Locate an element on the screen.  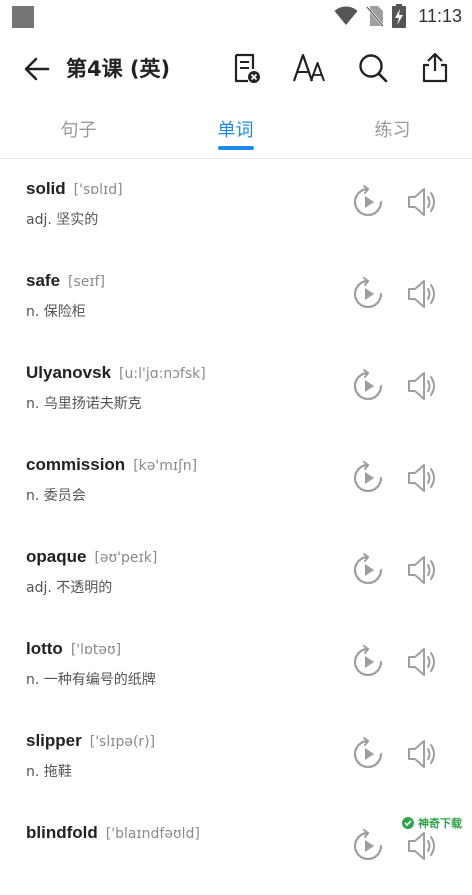
tab-bar: 句子 单词 练习 is located at coordinates (236, 134).